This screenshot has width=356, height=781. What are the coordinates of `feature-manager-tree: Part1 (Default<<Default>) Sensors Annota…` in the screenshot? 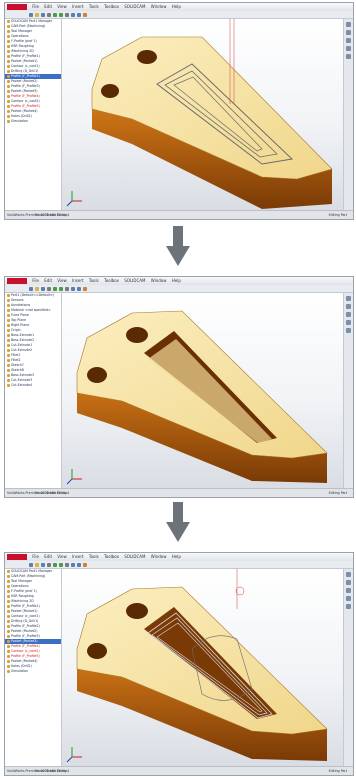 It's located at (33, 391).